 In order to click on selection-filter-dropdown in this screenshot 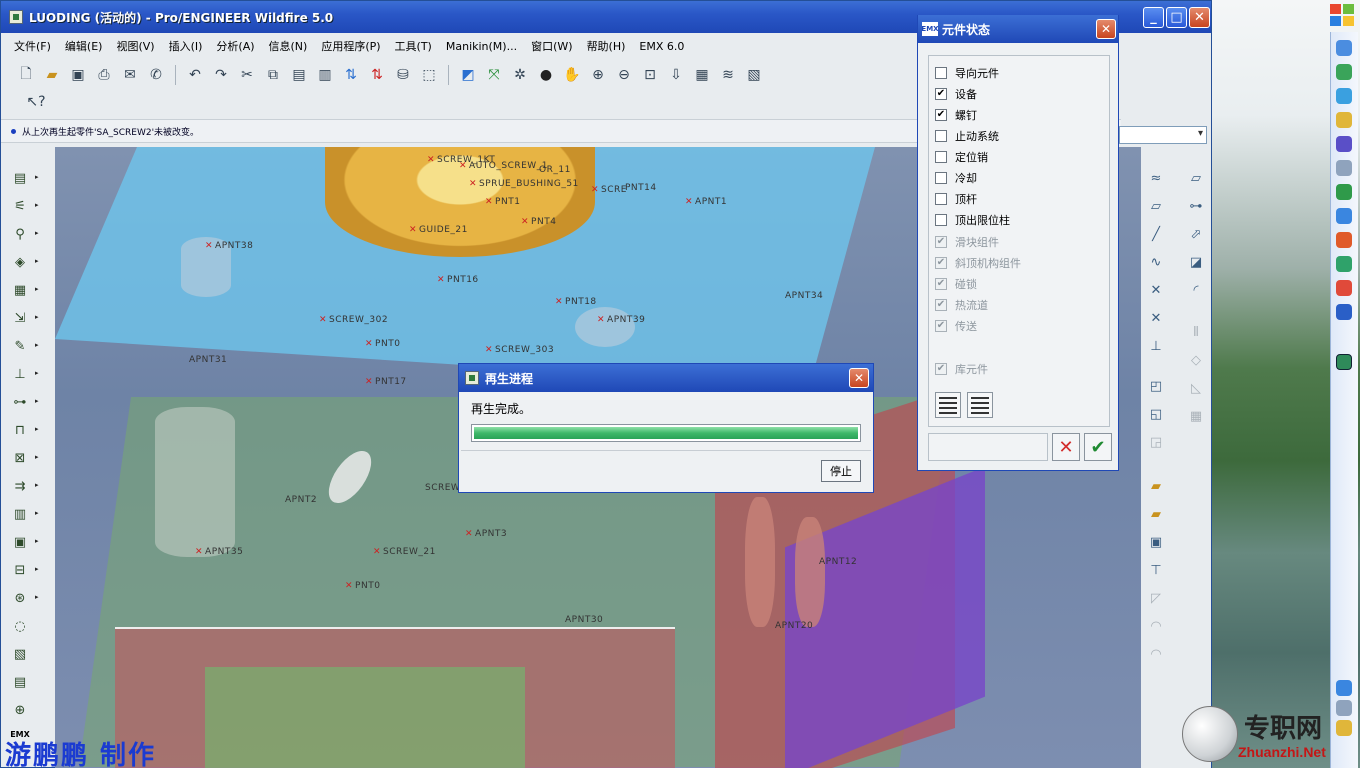, I will do `click(1163, 135)`.